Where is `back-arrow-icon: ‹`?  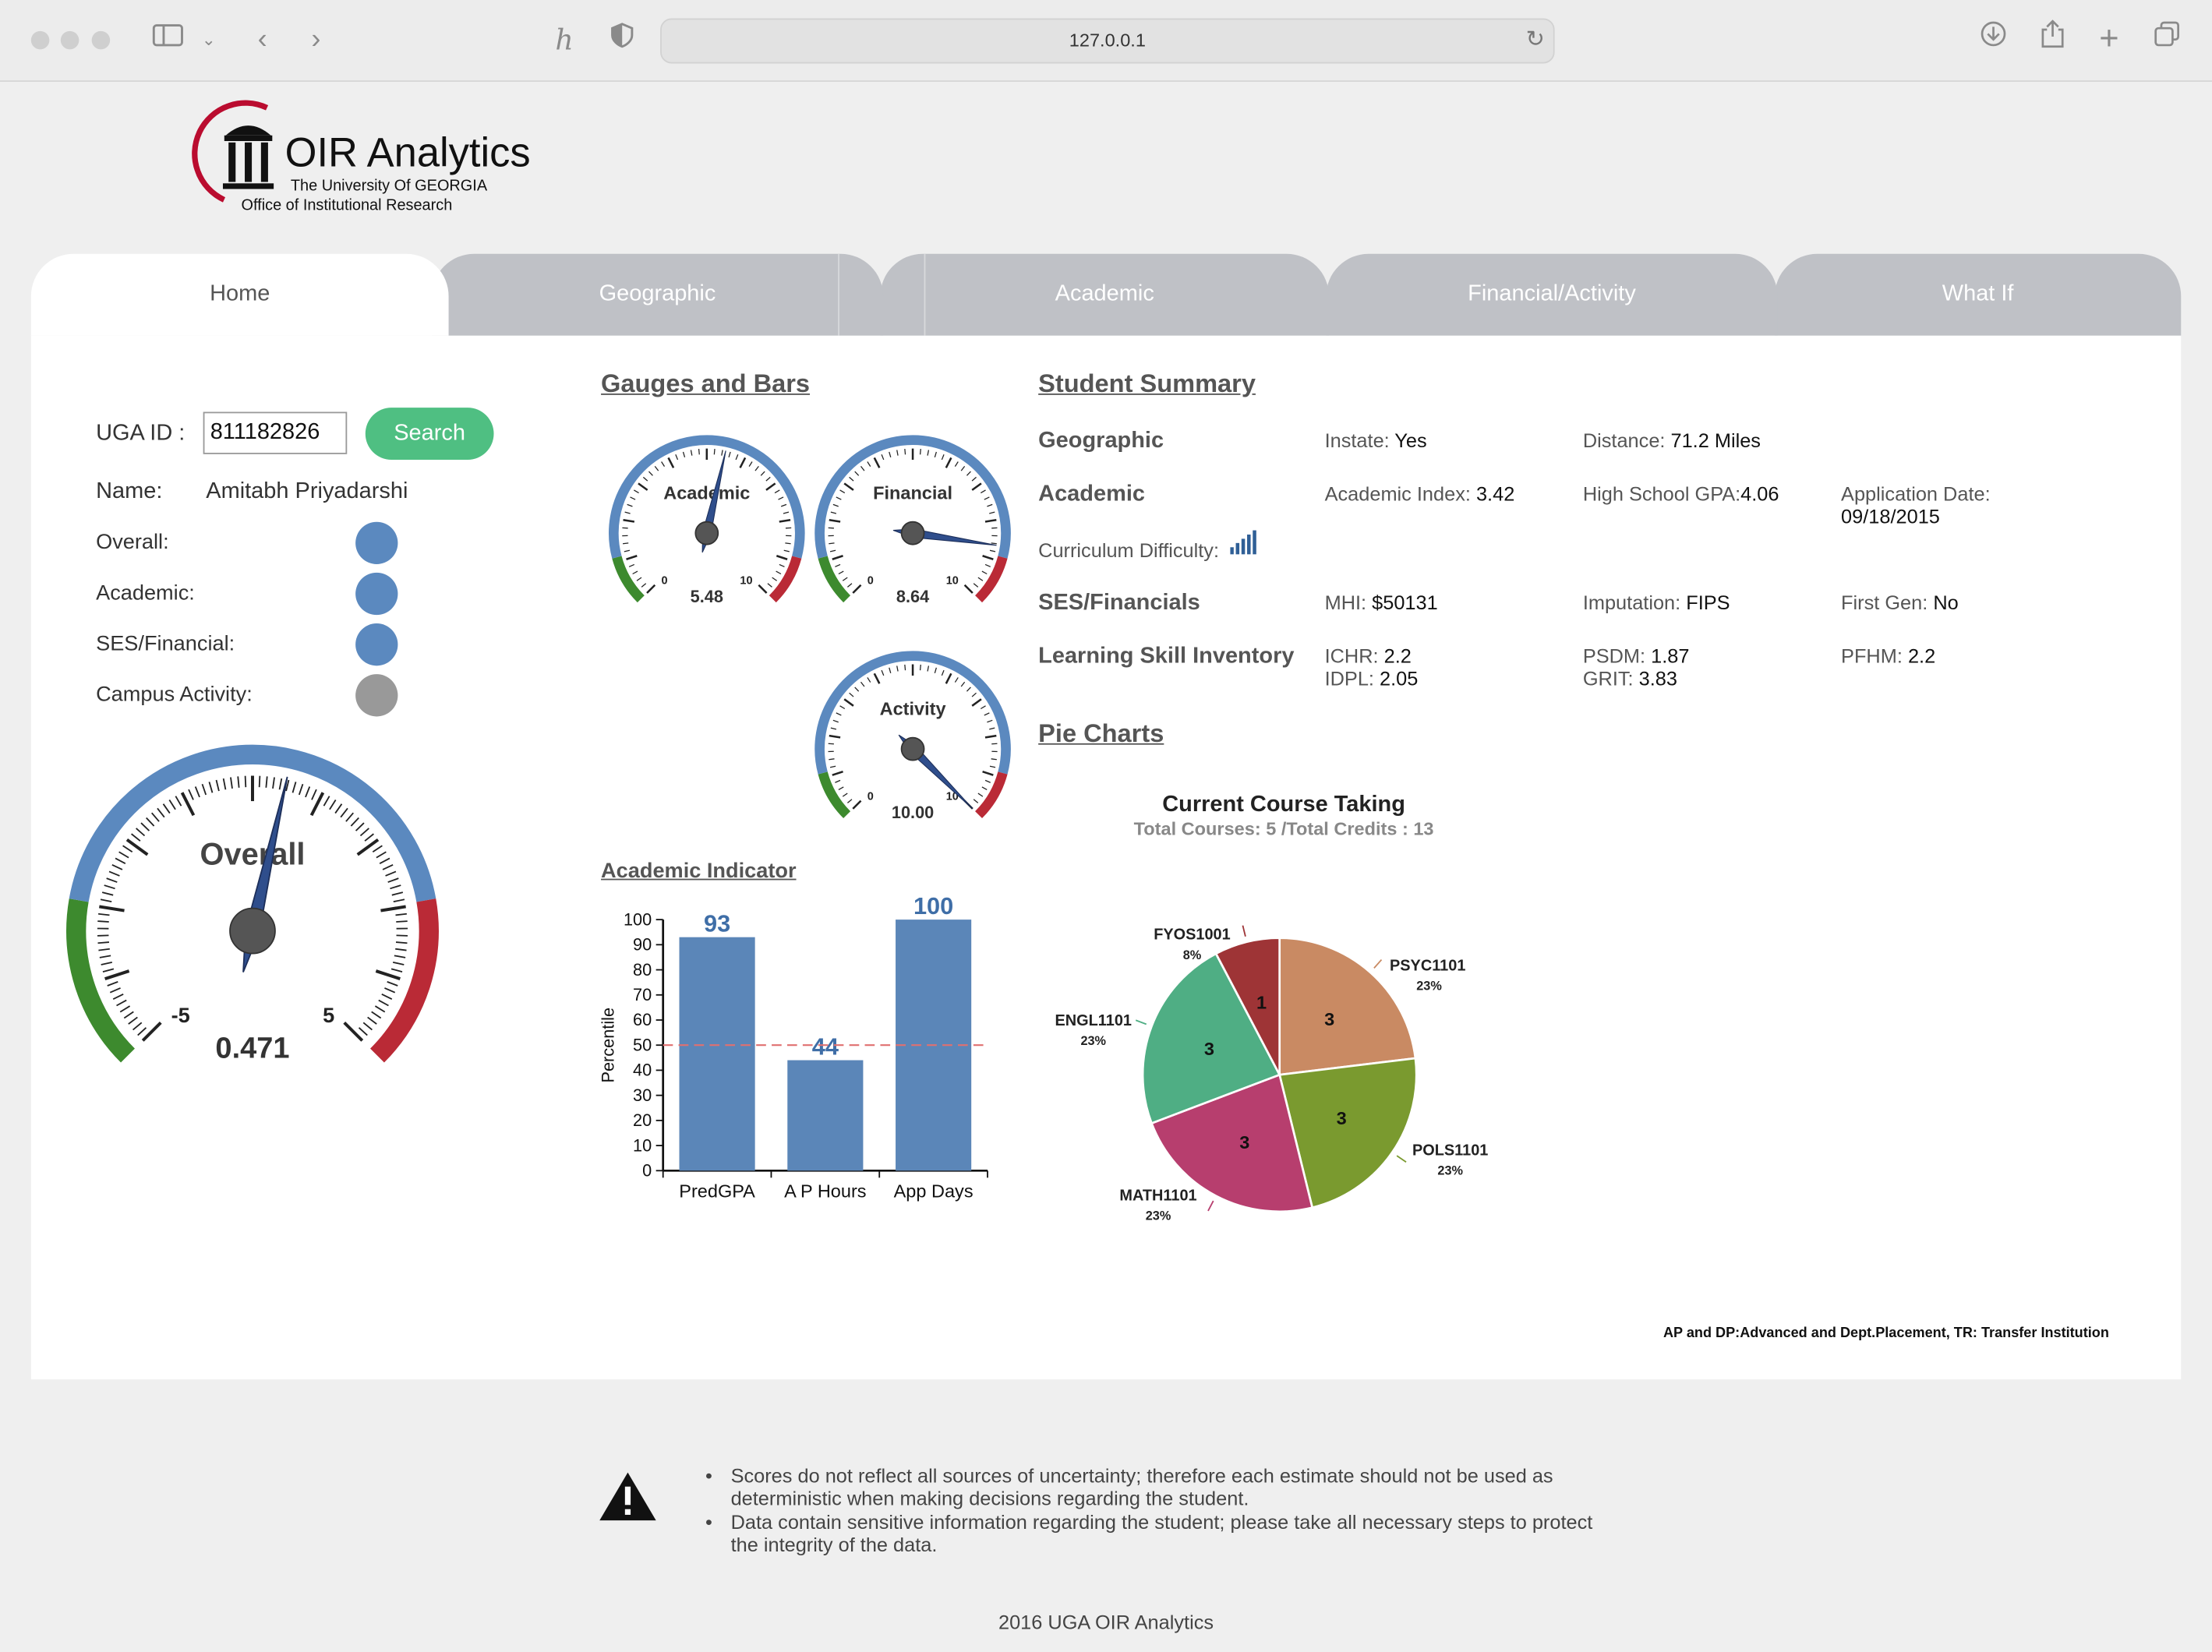 back-arrow-icon: ‹ is located at coordinates (263, 39).